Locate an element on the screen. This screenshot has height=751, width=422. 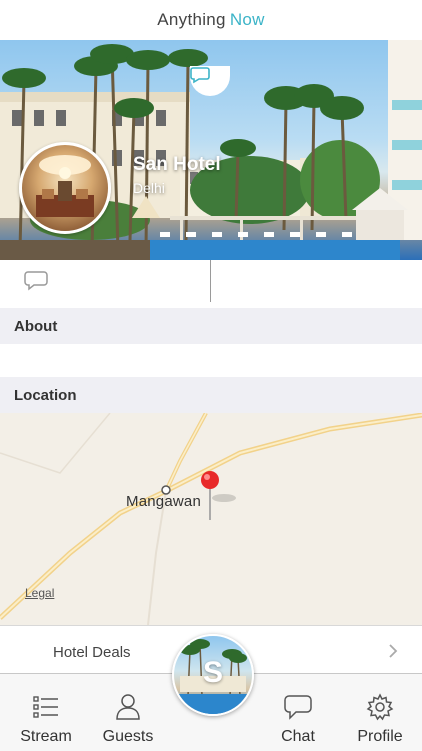
about-section-header: About is located at coordinates (211, 326).